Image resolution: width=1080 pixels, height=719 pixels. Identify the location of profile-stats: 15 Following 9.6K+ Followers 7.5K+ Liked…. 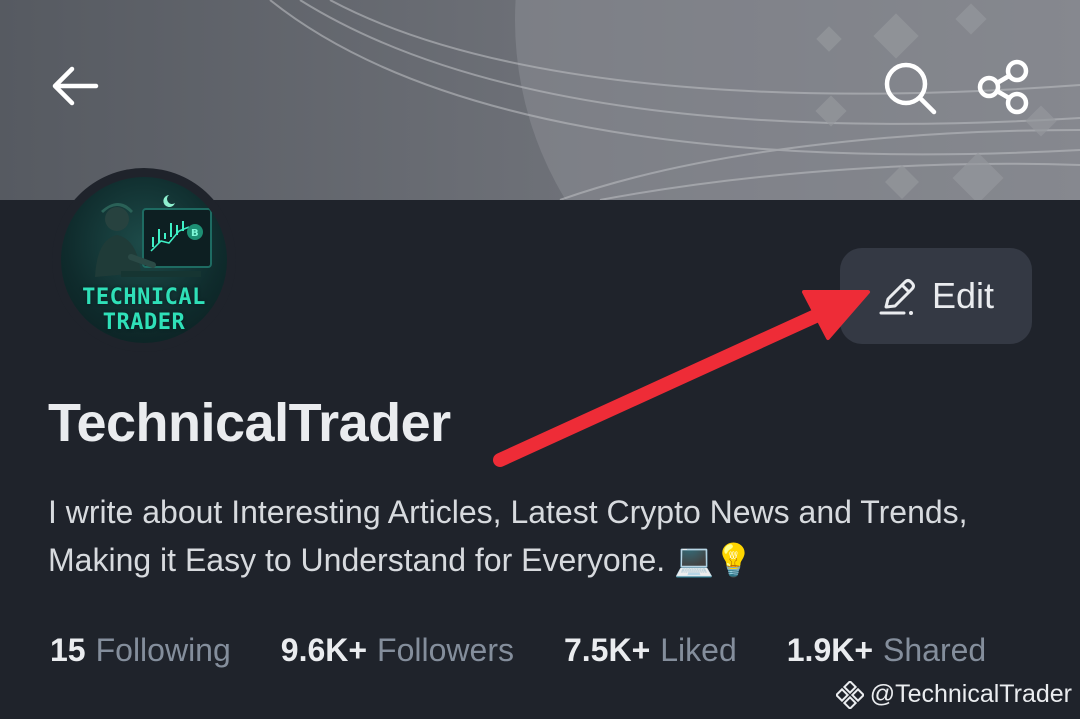
(543, 650).